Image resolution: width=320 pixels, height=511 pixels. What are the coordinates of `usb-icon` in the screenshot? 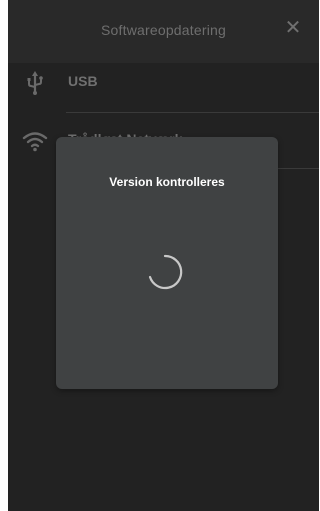 It's located at (35, 83).